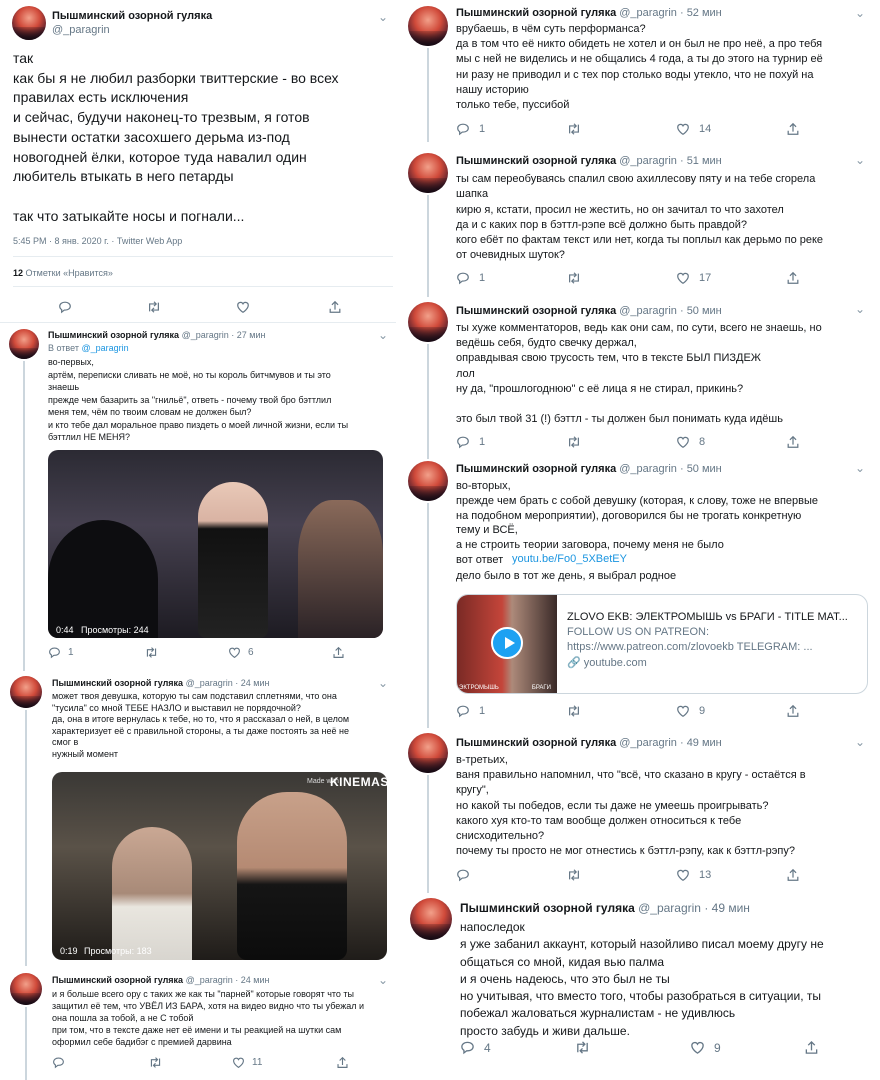 The image size is (880, 1080). I want to click on tweet-time: · 51 мин, so click(701, 161).